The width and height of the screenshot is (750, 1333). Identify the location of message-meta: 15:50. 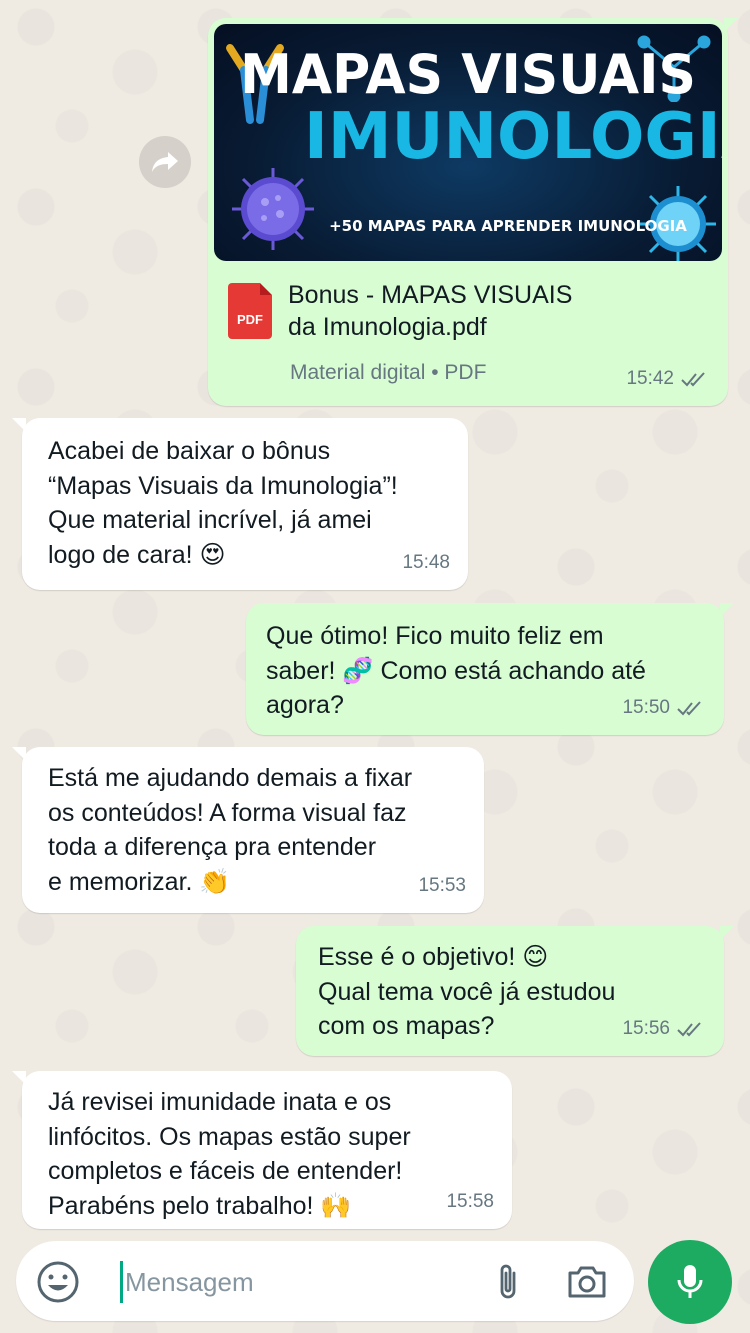
(664, 708).